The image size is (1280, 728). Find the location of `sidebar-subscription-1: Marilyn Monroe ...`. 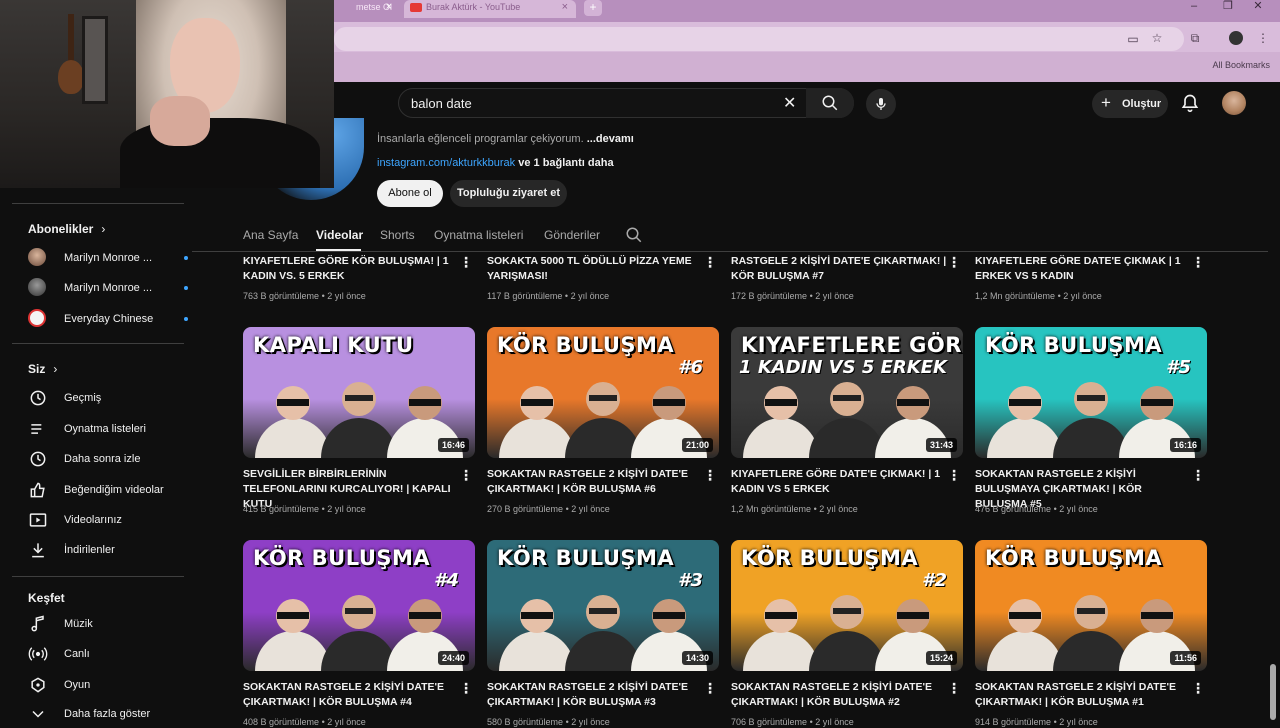

sidebar-subscription-1: Marilyn Monroe ... is located at coordinates (108, 258).